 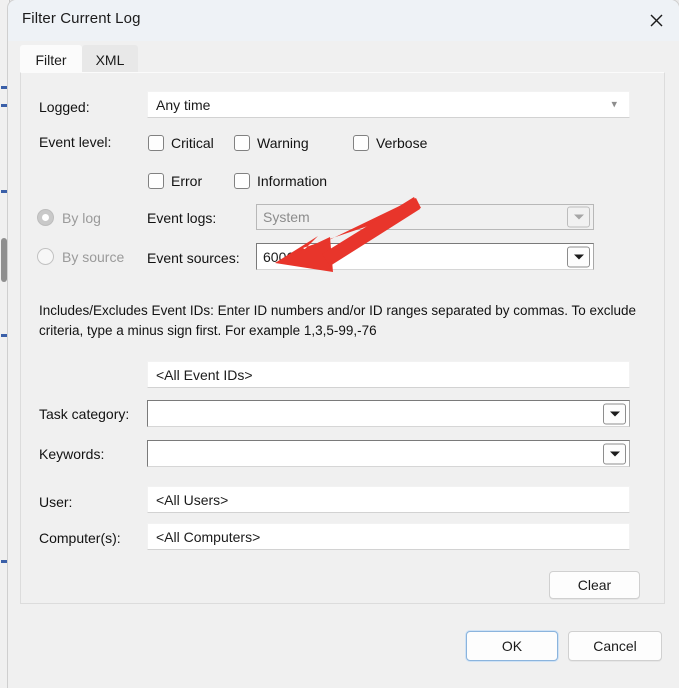 What do you see at coordinates (72, 454) in the screenshot?
I see `keywords-label: Keywords:` at bounding box center [72, 454].